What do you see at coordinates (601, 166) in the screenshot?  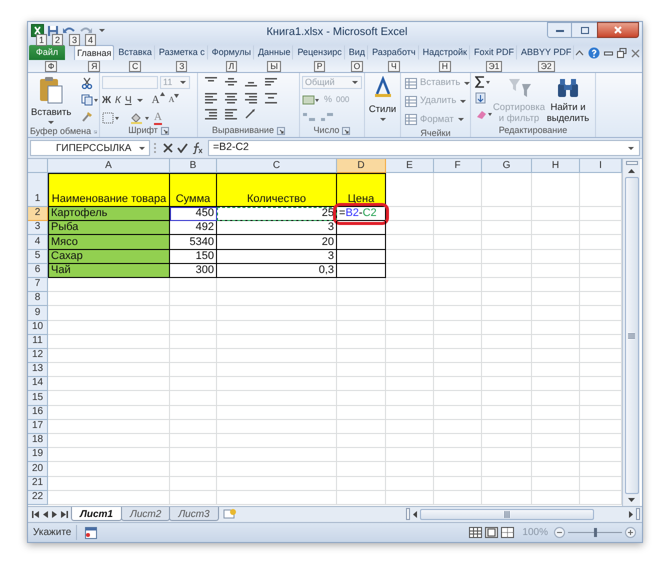 I see `column-header: I` at bounding box center [601, 166].